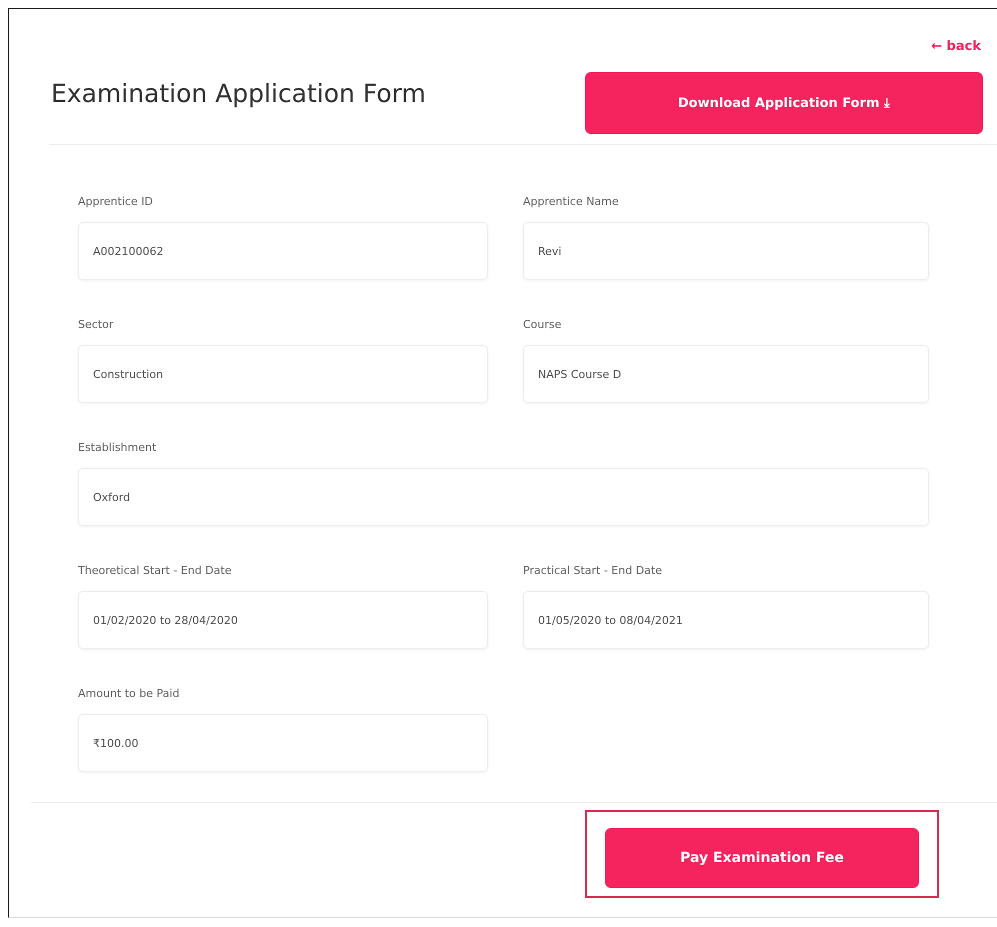 This screenshot has height=927, width=997. What do you see at coordinates (283, 251) in the screenshot?
I see `input-field: A002100062` at bounding box center [283, 251].